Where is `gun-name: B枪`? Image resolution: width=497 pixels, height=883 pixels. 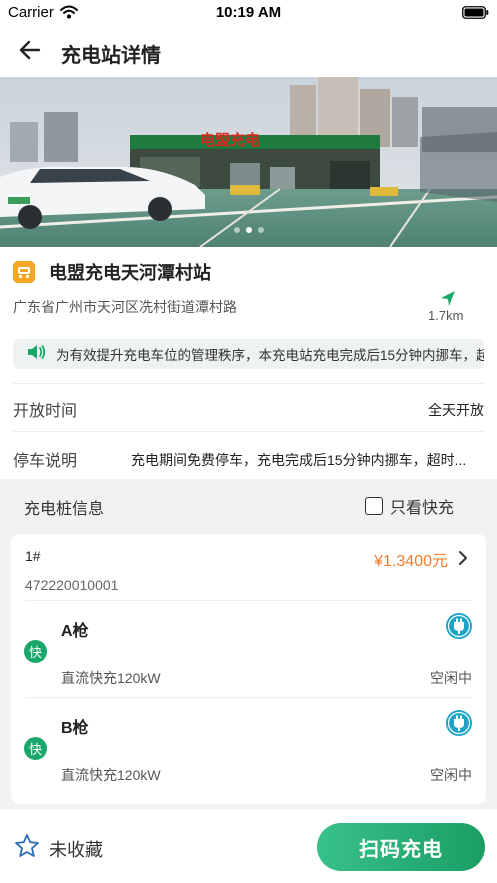
gun-name: B枪 is located at coordinates (75, 728).